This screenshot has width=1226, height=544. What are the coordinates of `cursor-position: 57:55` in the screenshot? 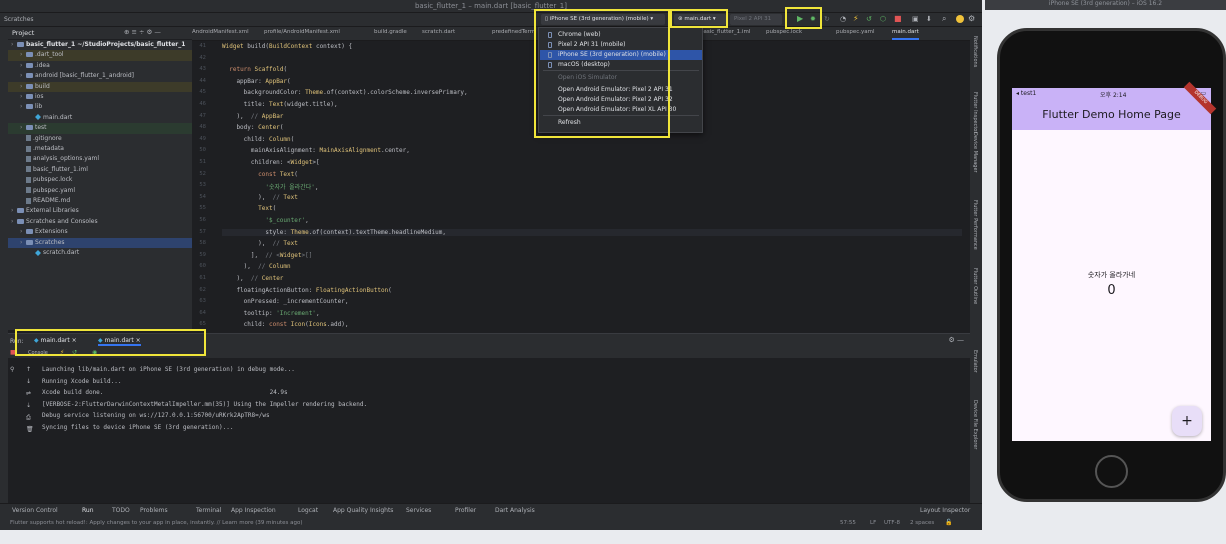 It's located at (848, 523).